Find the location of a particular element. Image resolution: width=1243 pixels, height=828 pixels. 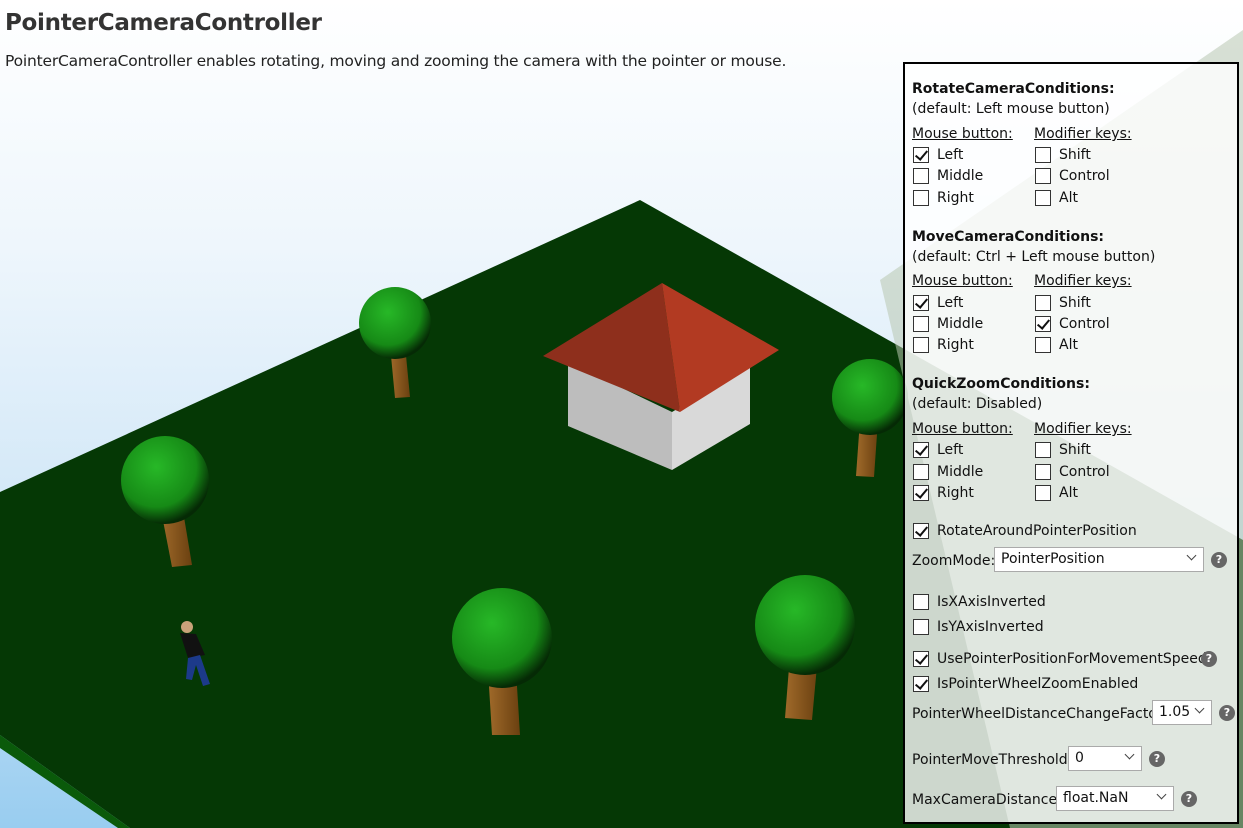

move-mouse-button-header: Mouse button: is located at coordinates (962, 281).